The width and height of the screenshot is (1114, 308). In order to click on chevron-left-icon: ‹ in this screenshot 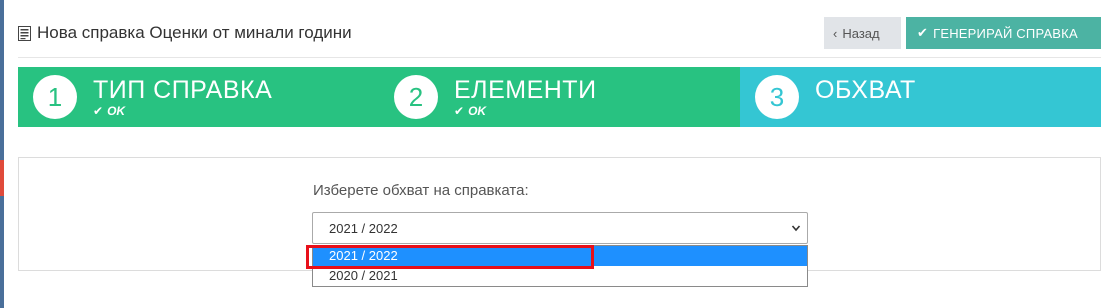, I will do `click(835, 33)`.